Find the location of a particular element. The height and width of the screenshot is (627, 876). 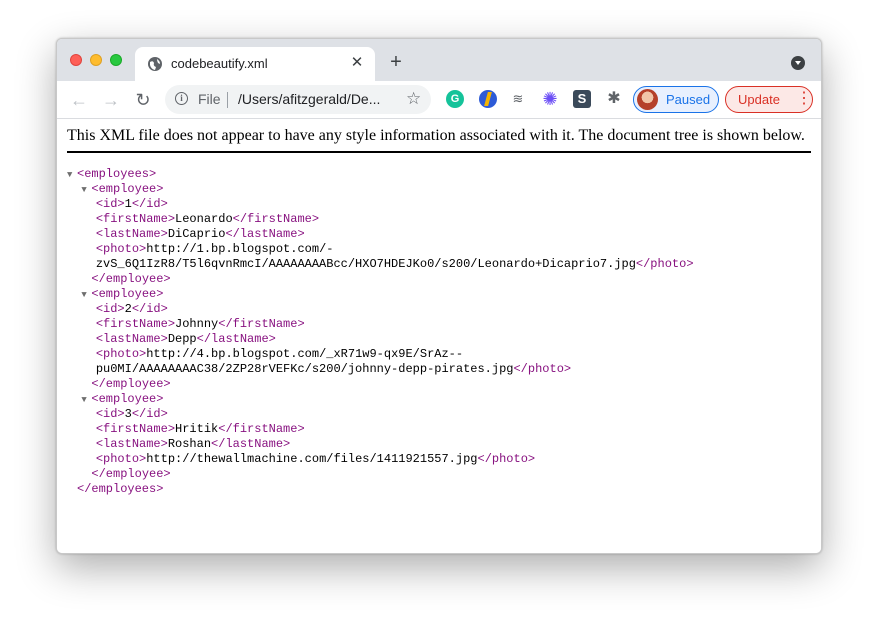

xml-id-line: <id>1</id> is located at coordinates (131, 204).